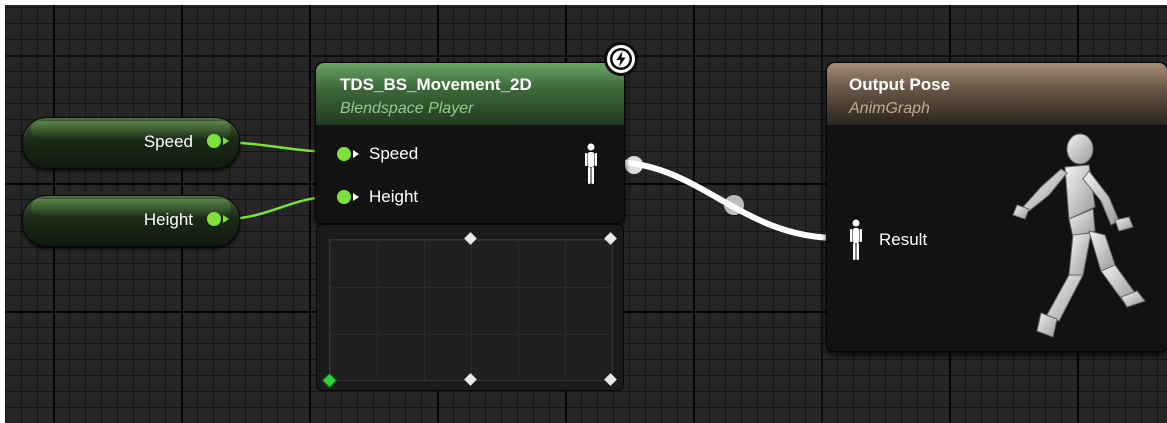  I want to click on blendspace-node-header: TDS_BS_Movement_2D Blendspace Player, so click(470, 94).